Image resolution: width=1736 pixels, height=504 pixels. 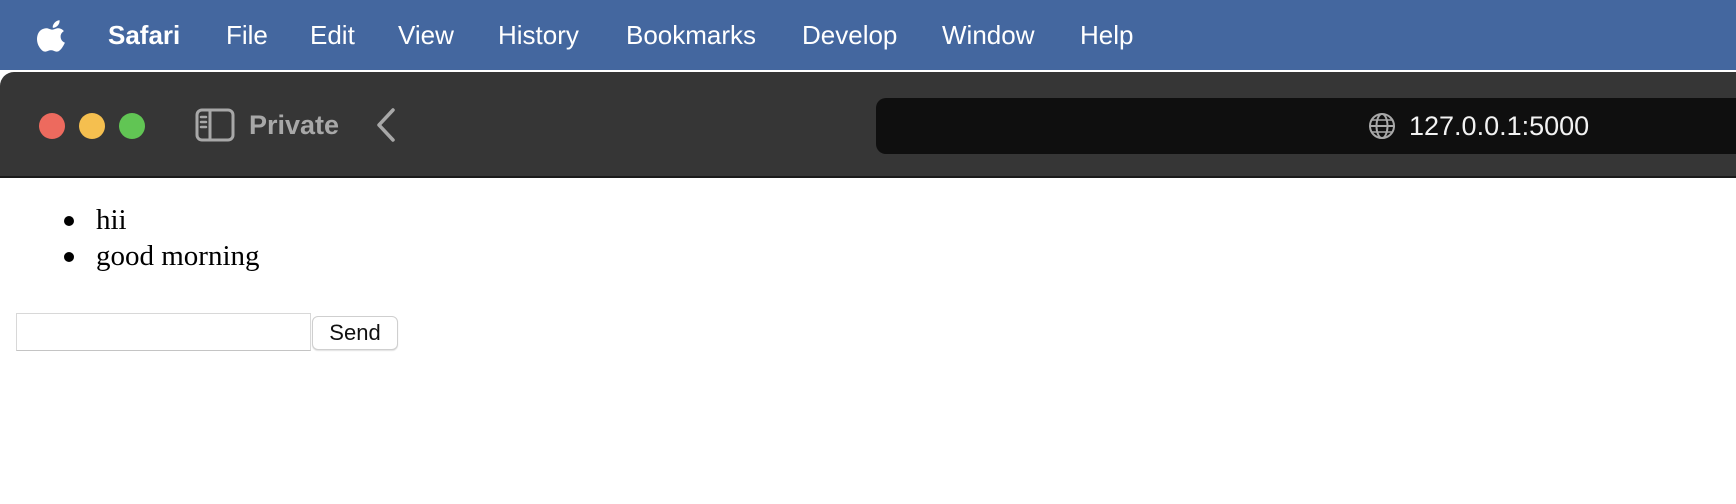 What do you see at coordinates (538, 35) in the screenshot?
I see `menu-history: History` at bounding box center [538, 35].